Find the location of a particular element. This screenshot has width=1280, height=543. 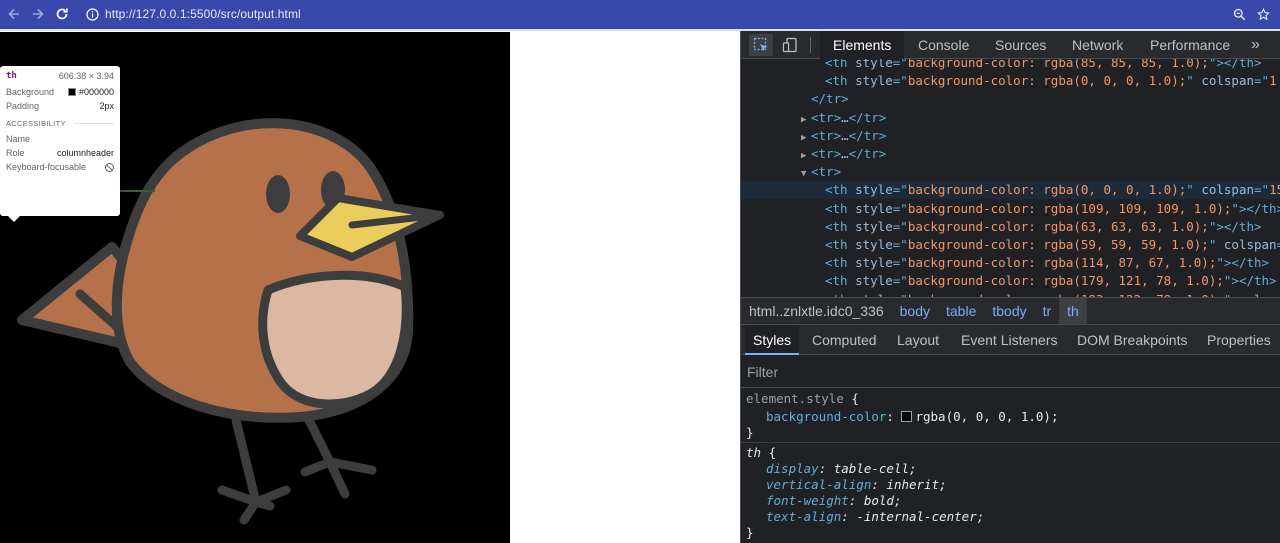

code-token: background-color: rgba(0, 0, 0, 1.0); is located at coordinates (1047, 190).